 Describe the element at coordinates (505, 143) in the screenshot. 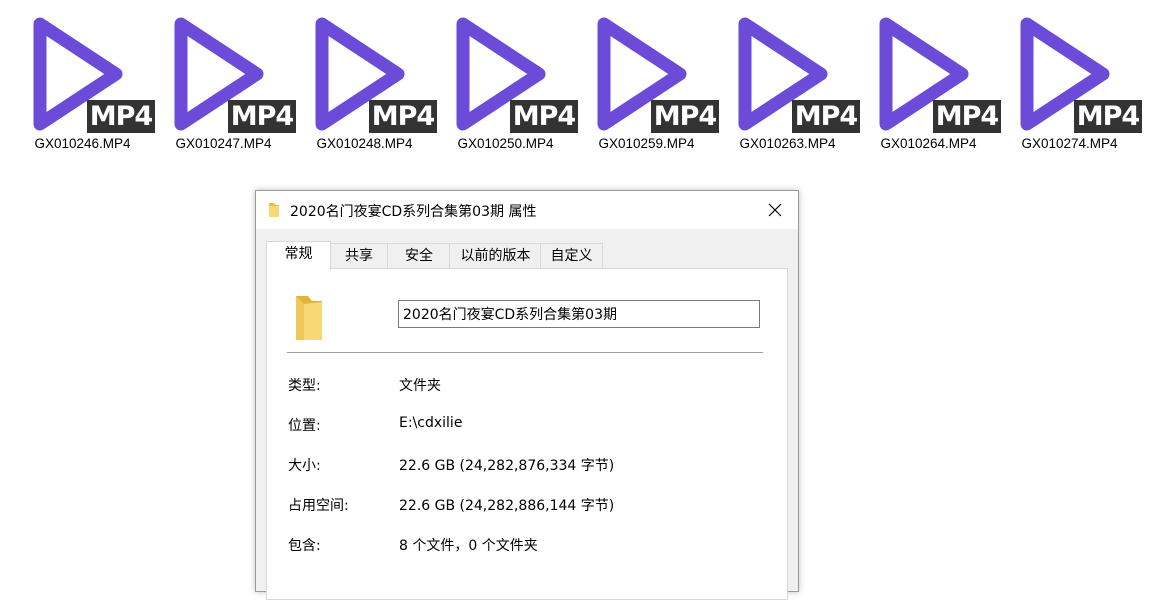

I see `file-name: GX010250.MP4` at that location.